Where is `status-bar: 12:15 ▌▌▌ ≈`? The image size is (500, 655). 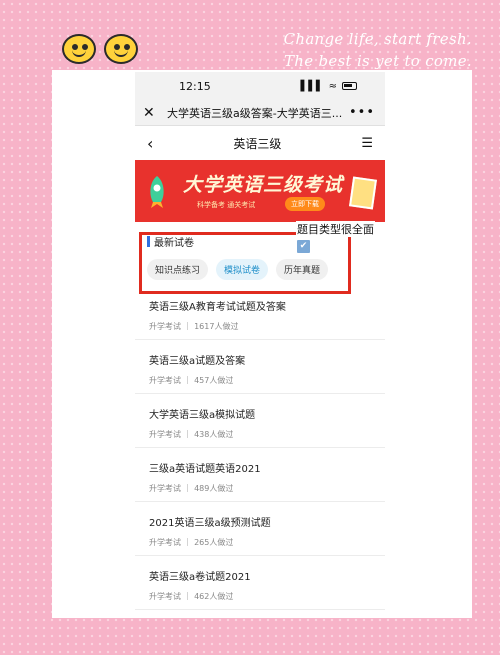
status-bar: 12:15 ▌▌▌ ≈ is located at coordinates (260, 86).